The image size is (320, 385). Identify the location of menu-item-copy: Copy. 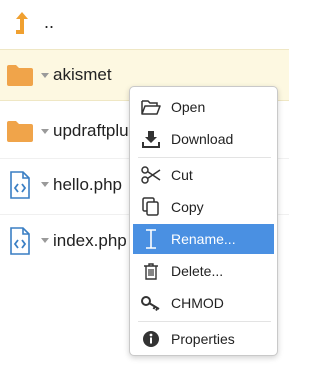
(203, 207).